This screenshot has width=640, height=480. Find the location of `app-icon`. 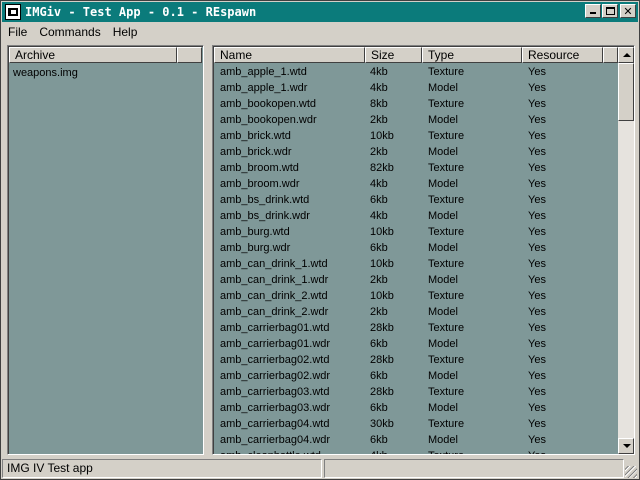

app-icon is located at coordinates (13, 12).